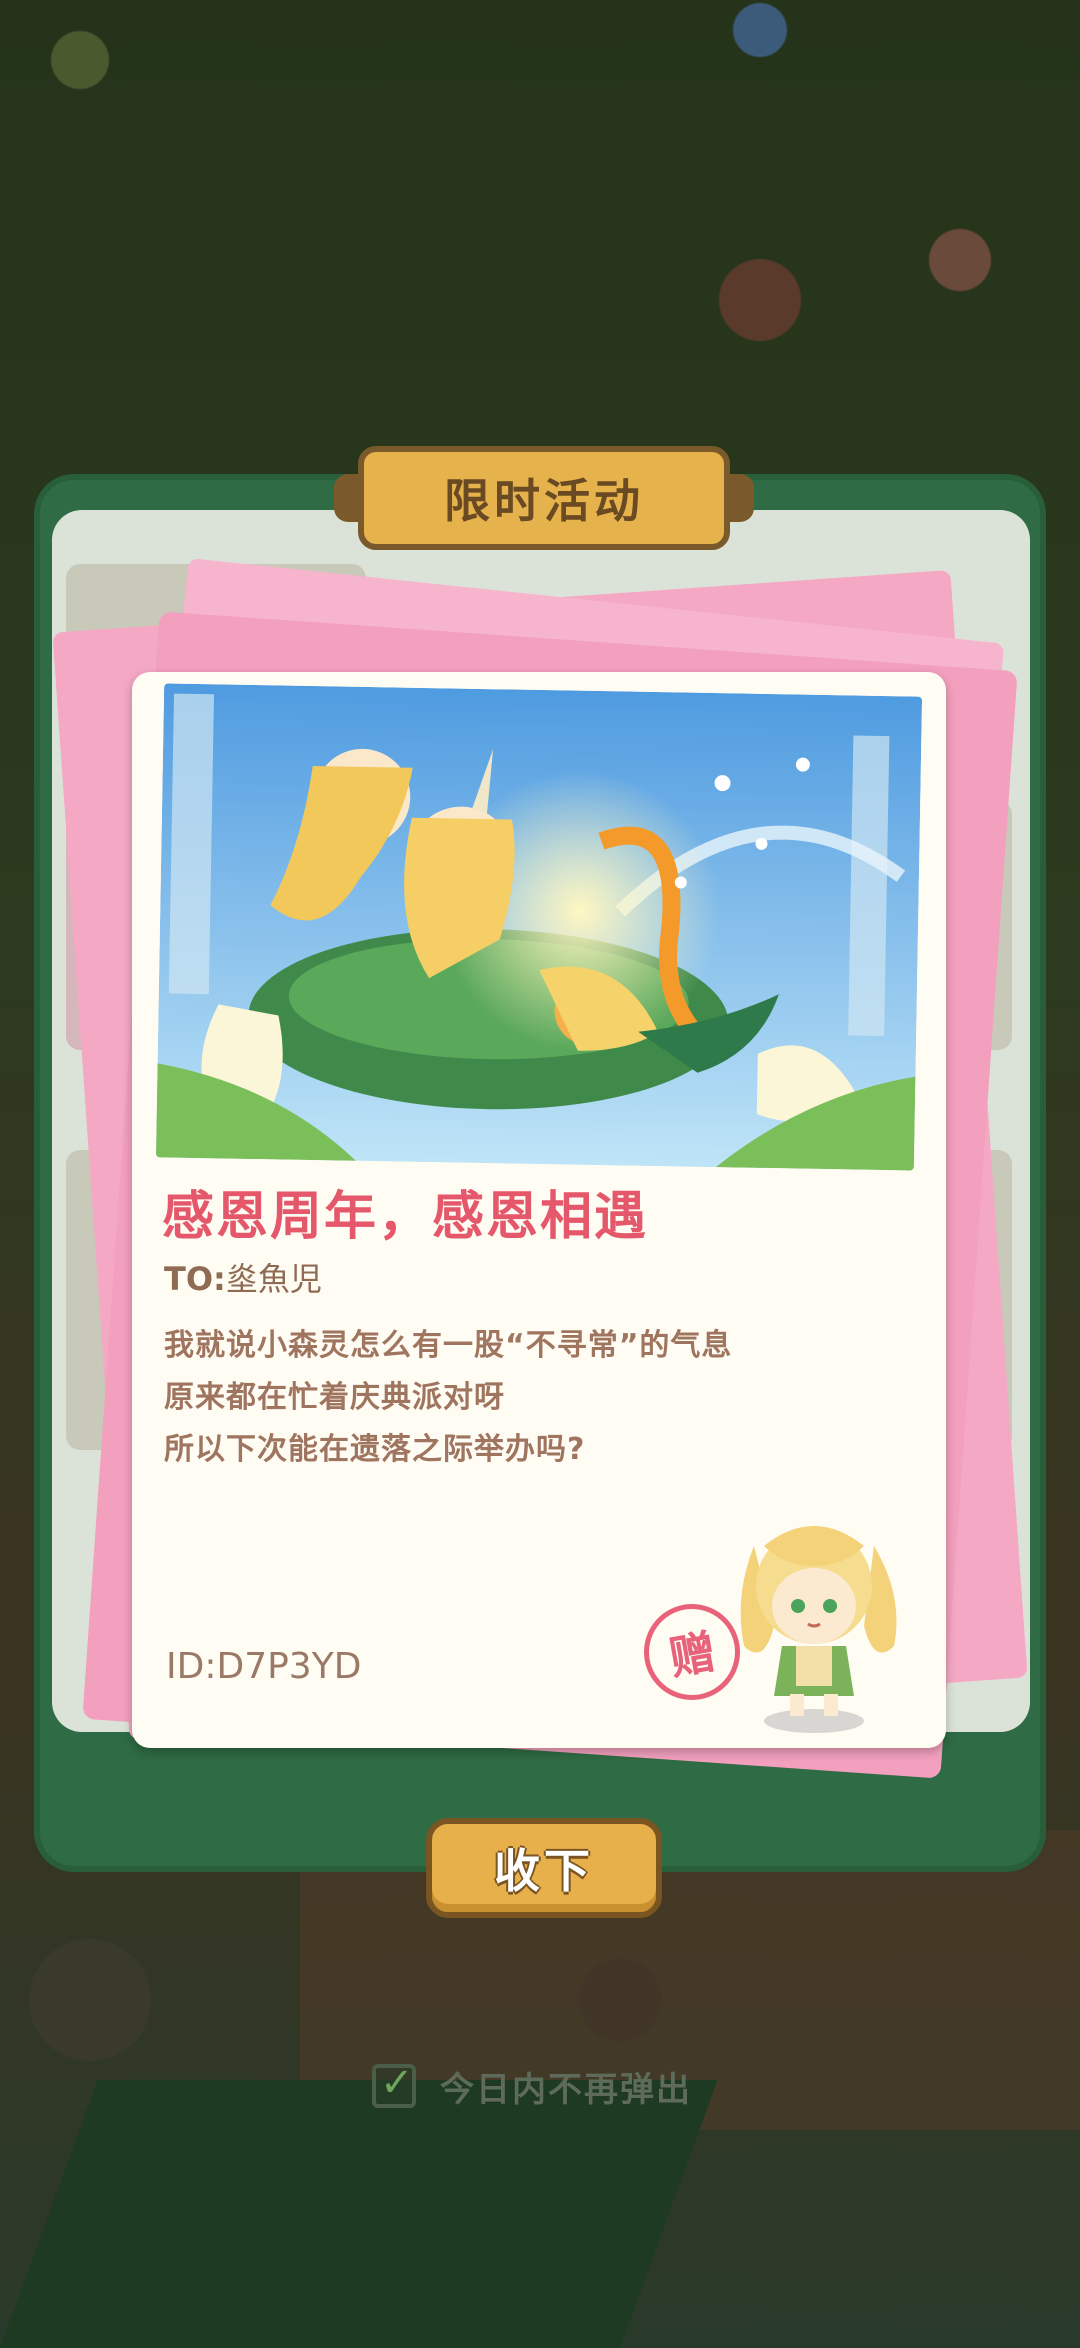 Image resolution: width=1080 pixels, height=2348 pixels. I want to click on background-grass, so click(359, 2214).